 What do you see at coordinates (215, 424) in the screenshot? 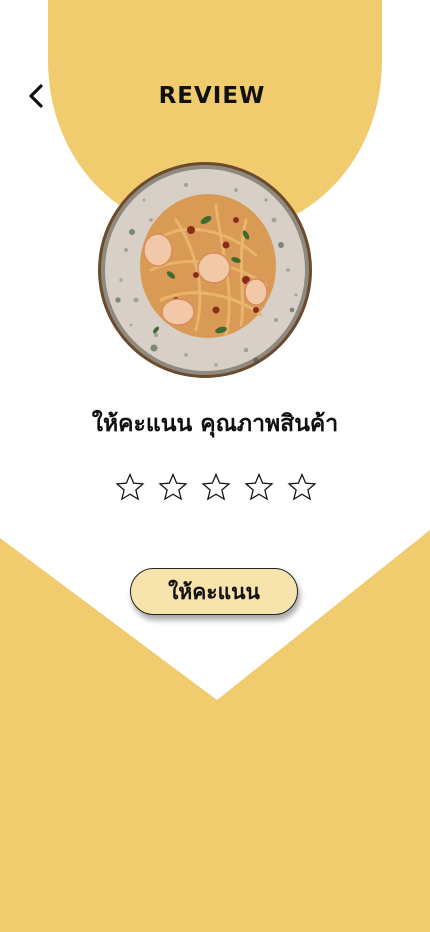
I see `rating-heading: ให้คะแนน คุณภาพสินค้า` at bounding box center [215, 424].